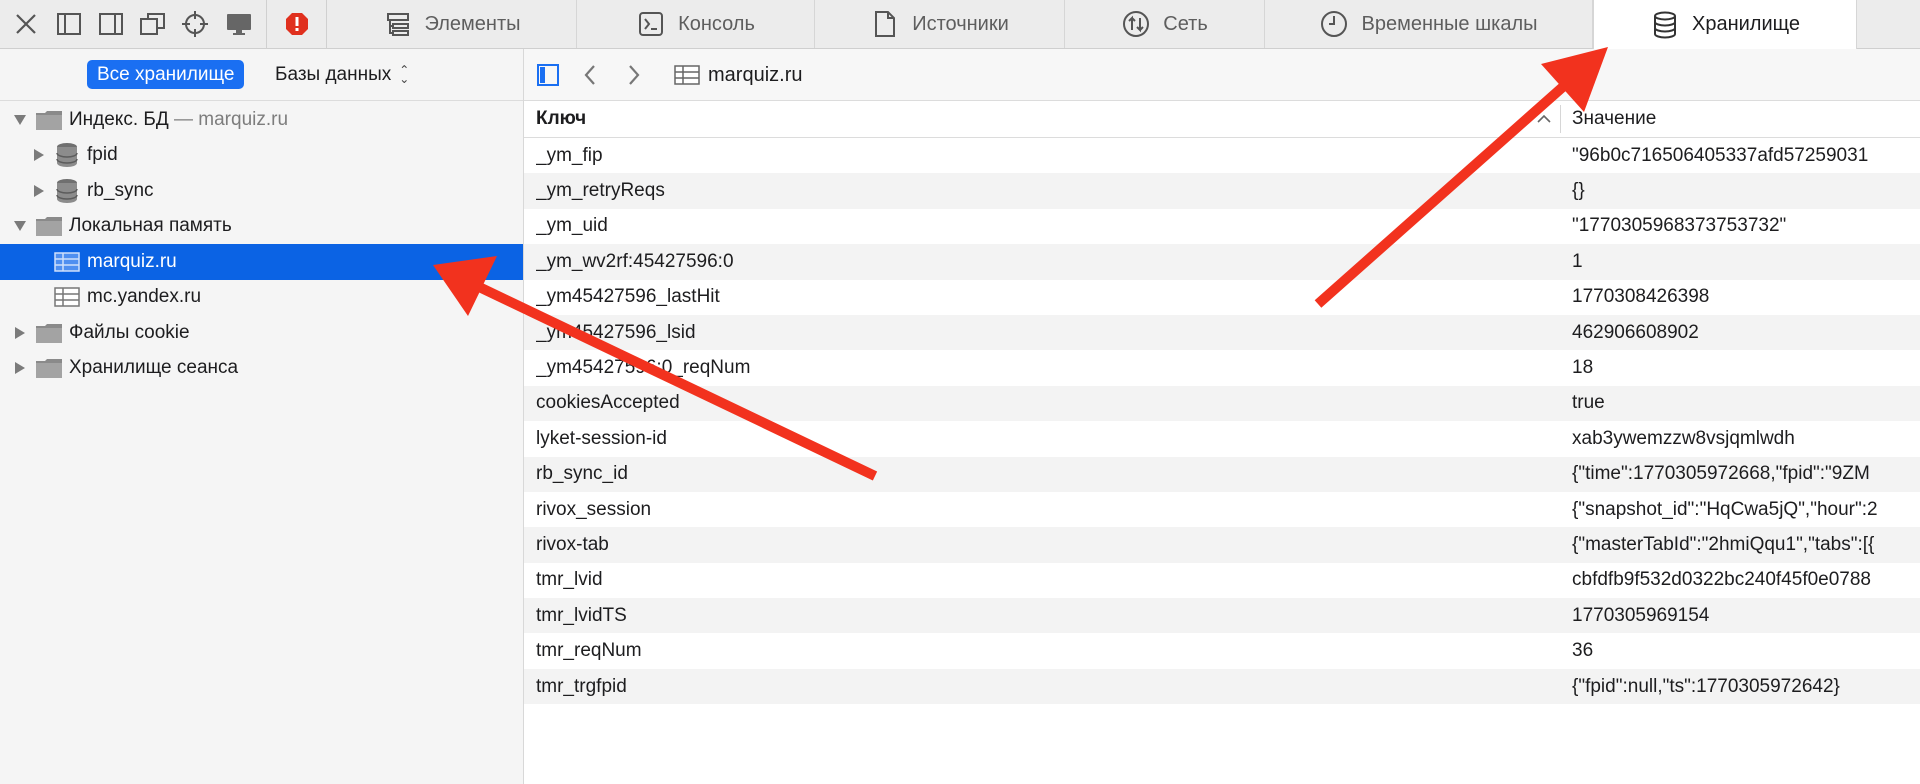  I want to click on sidebar-toggle-icon, so click(548, 75).